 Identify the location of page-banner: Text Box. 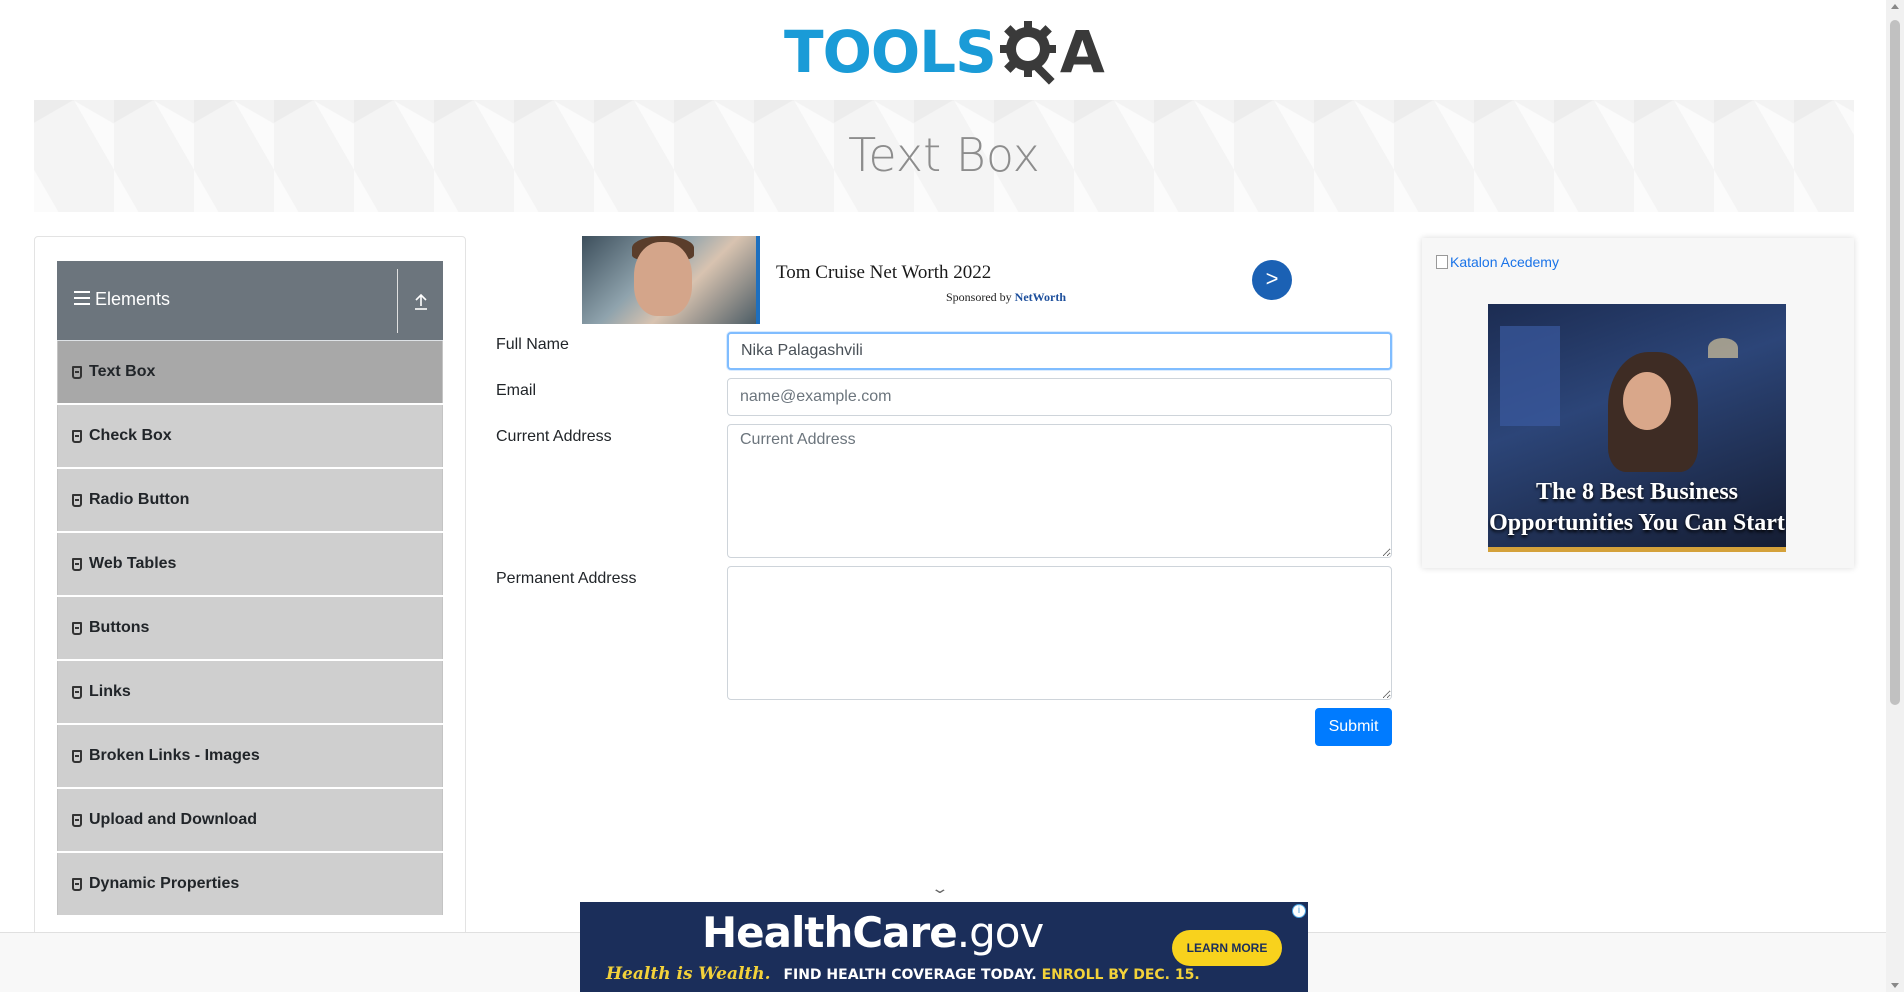
(944, 156).